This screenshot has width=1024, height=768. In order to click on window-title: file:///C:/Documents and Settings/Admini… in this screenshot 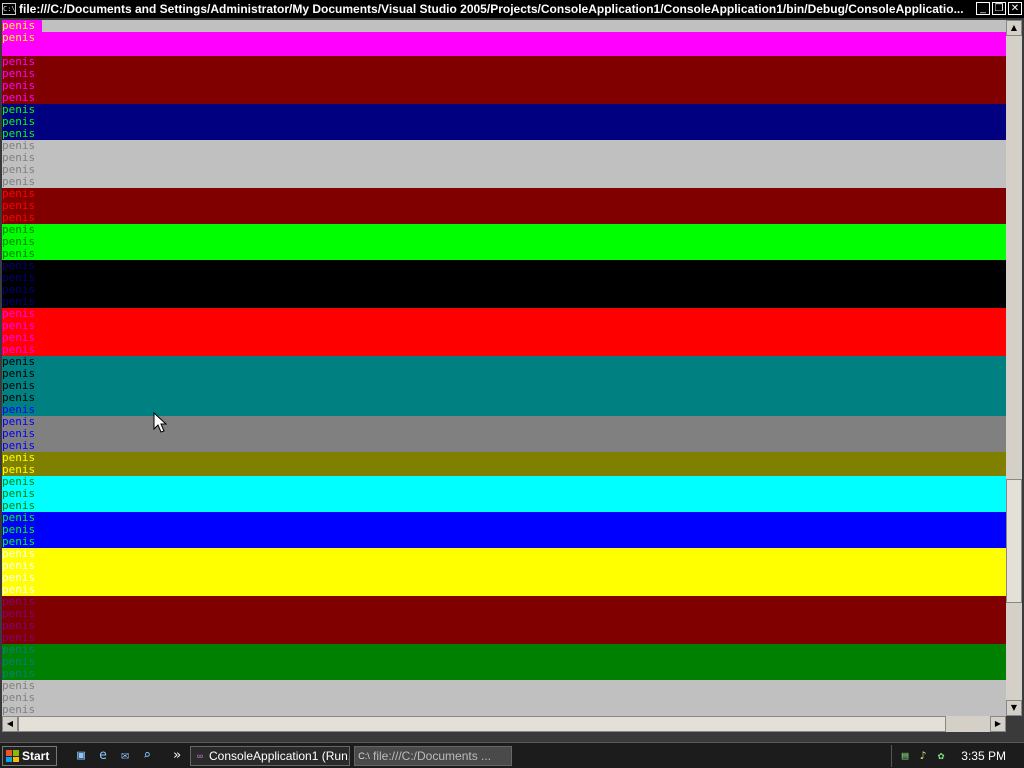, I will do `click(491, 9)`.